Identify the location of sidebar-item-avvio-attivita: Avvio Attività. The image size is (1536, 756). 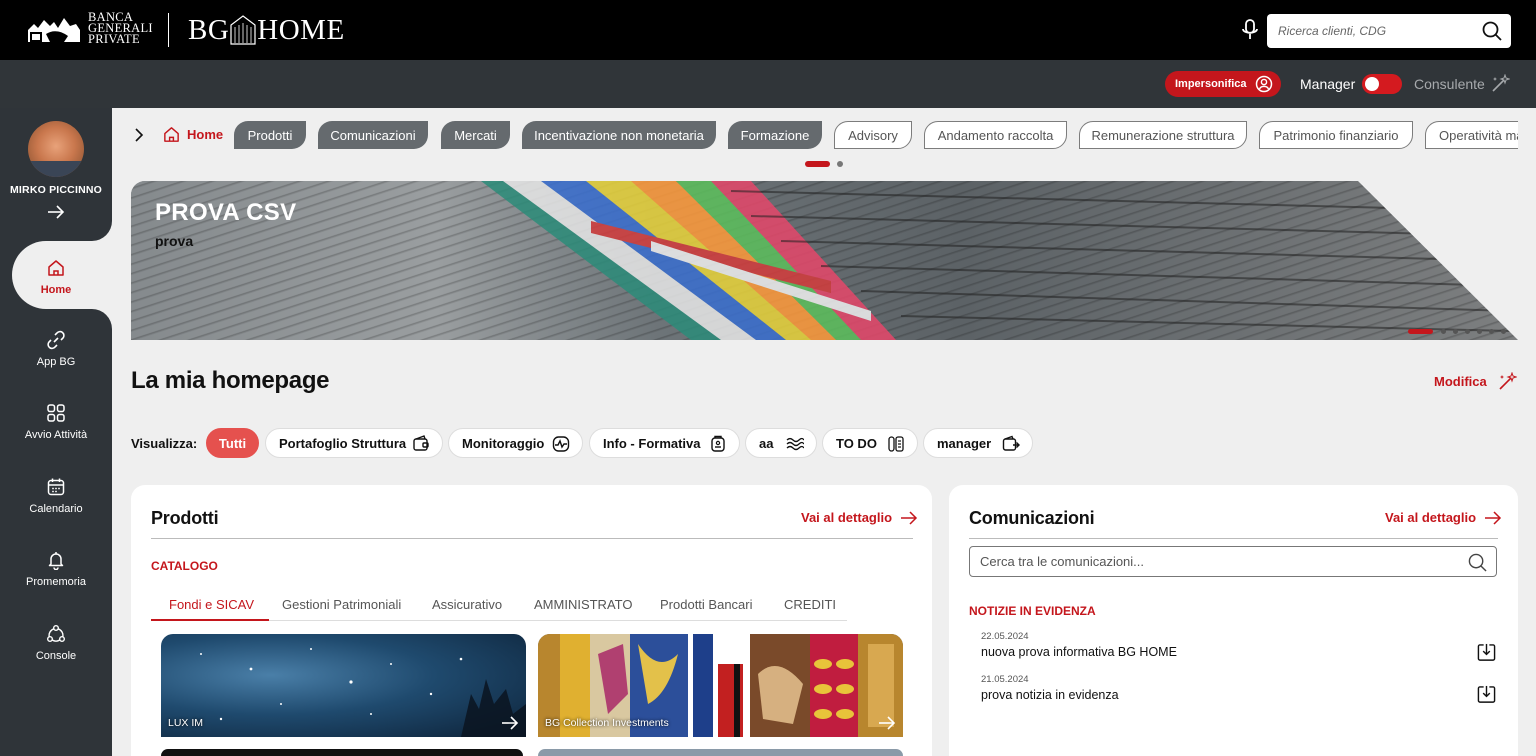
(56, 422).